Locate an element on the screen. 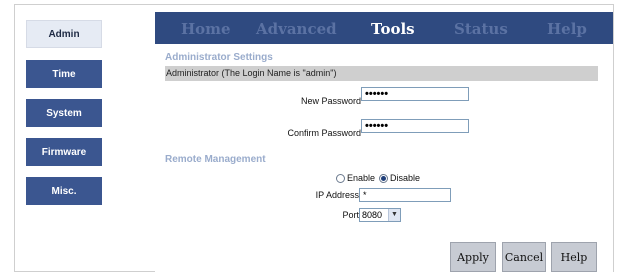  port-select-value: 8080 is located at coordinates (372, 215).